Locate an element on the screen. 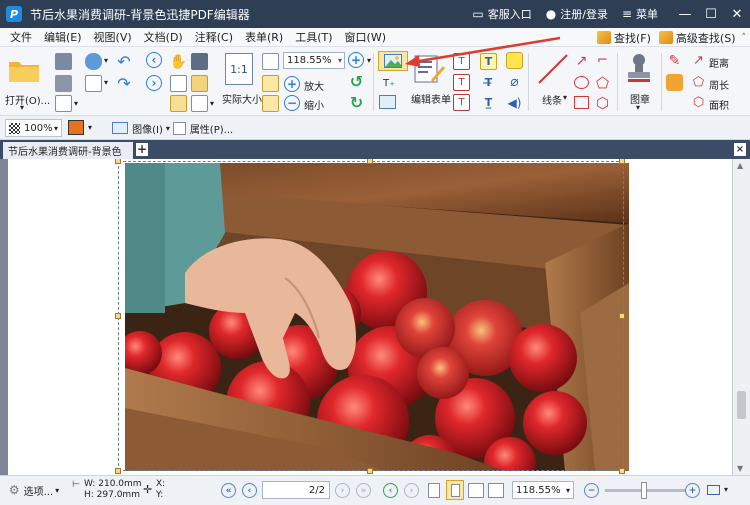 The width and height of the screenshot is (750, 505). forward-button: › is located at coordinates (154, 83).